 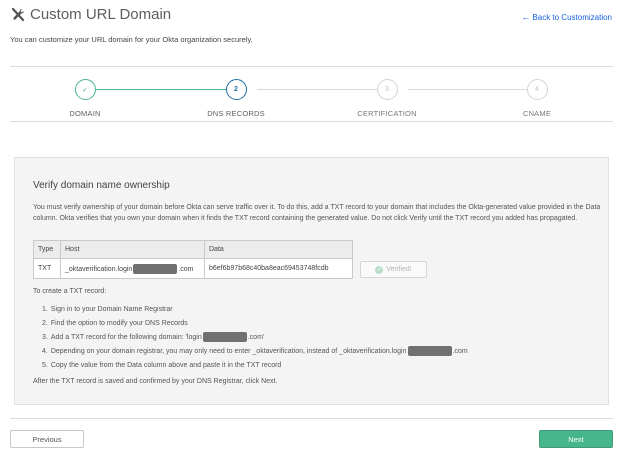 I want to click on list-number: 3., so click(x=45, y=337).